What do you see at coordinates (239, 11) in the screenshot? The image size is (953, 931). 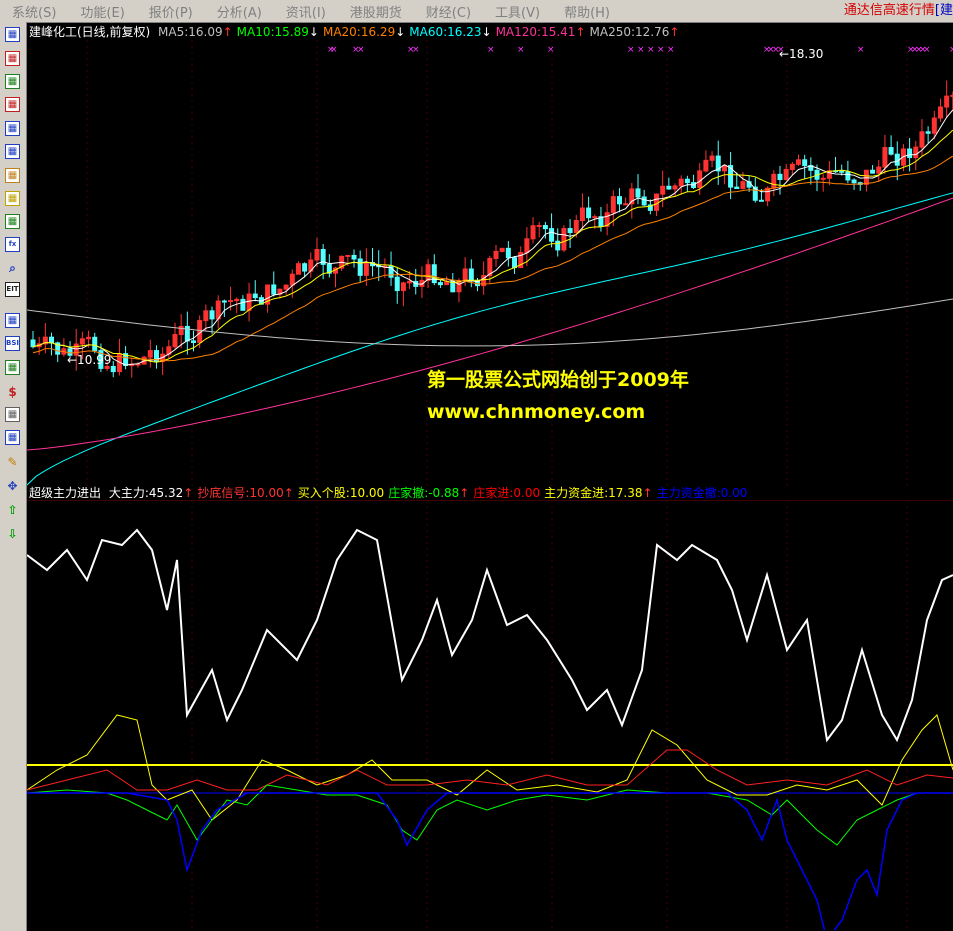 I see `menu-item-3: 分析(A)` at bounding box center [239, 11].